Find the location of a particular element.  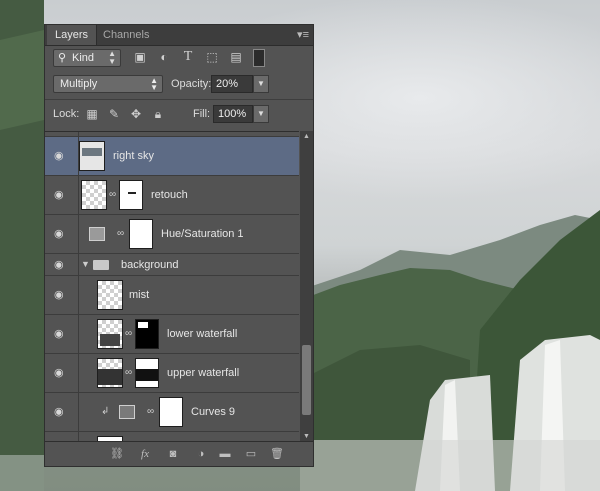

add-mask-icon: ◙ is located at coordinates (173, 454).